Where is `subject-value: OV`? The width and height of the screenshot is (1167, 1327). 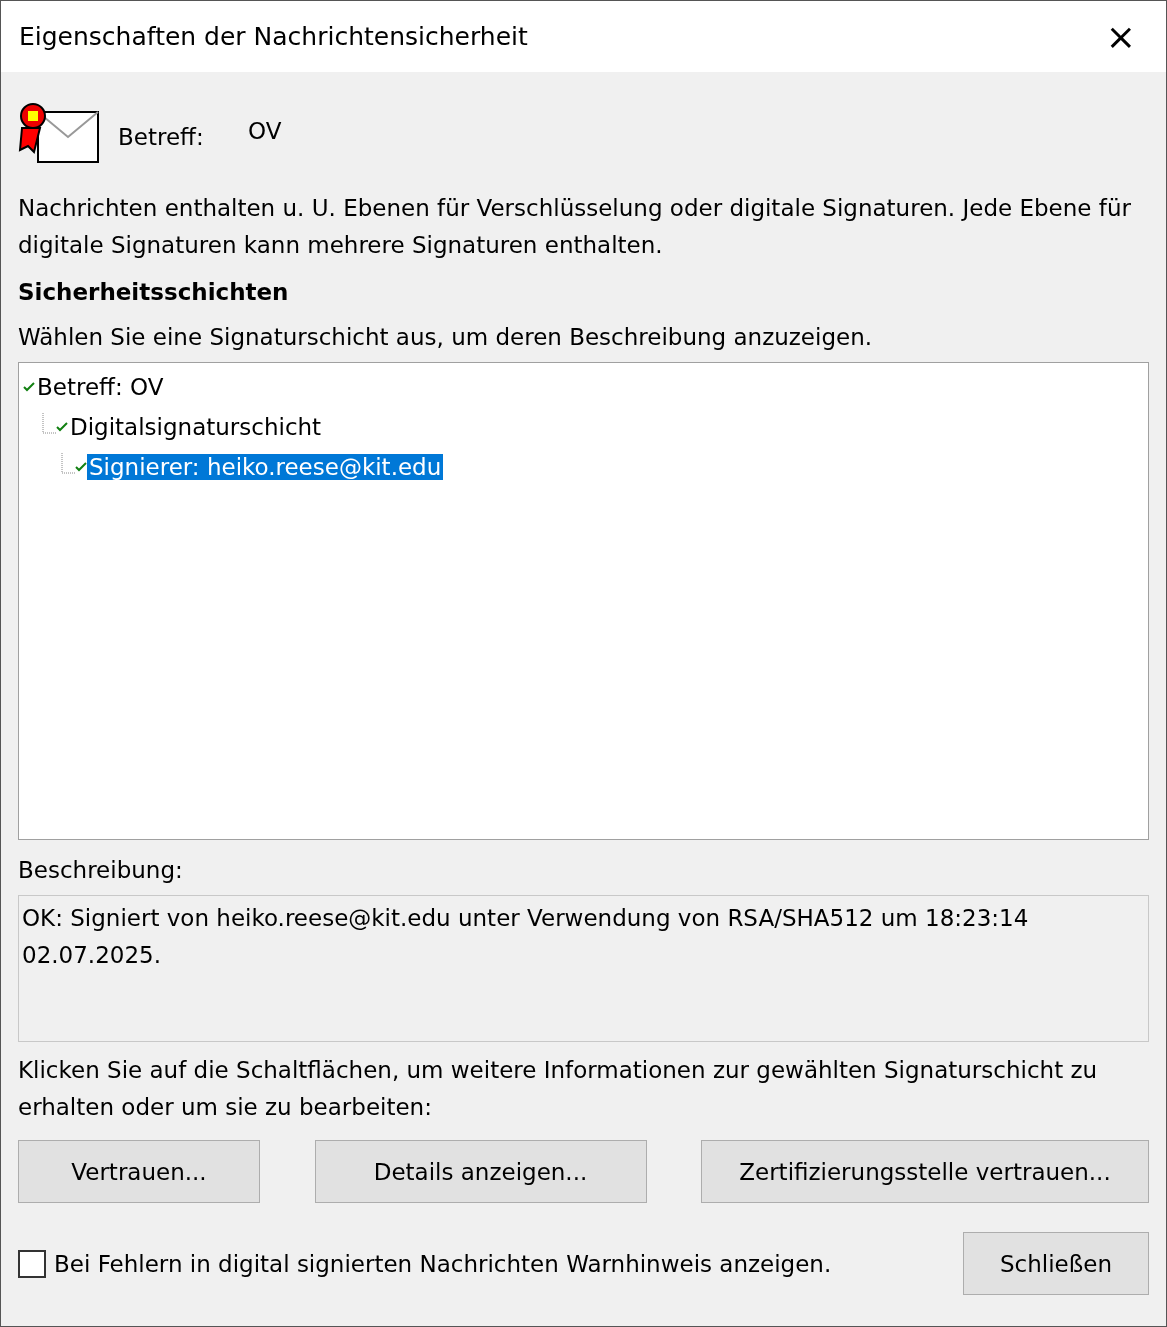 subject-value: OV is located at coordinates (265, 131).